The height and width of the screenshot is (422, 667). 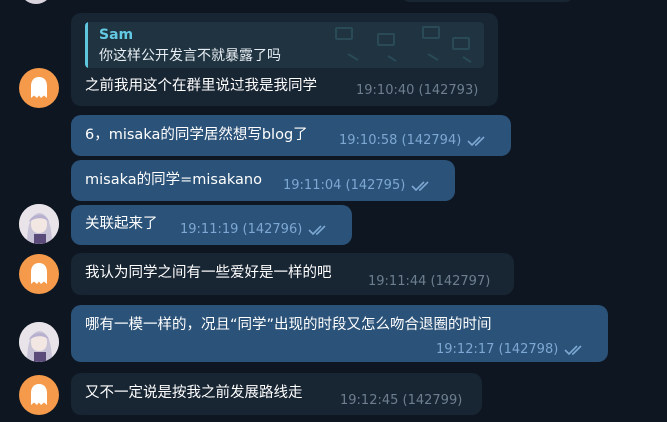 I want to click on message-bubble: 我认为同学之间有一些爱好是一样的吧 19:11:44 (142797), so click(x=292, y=274).